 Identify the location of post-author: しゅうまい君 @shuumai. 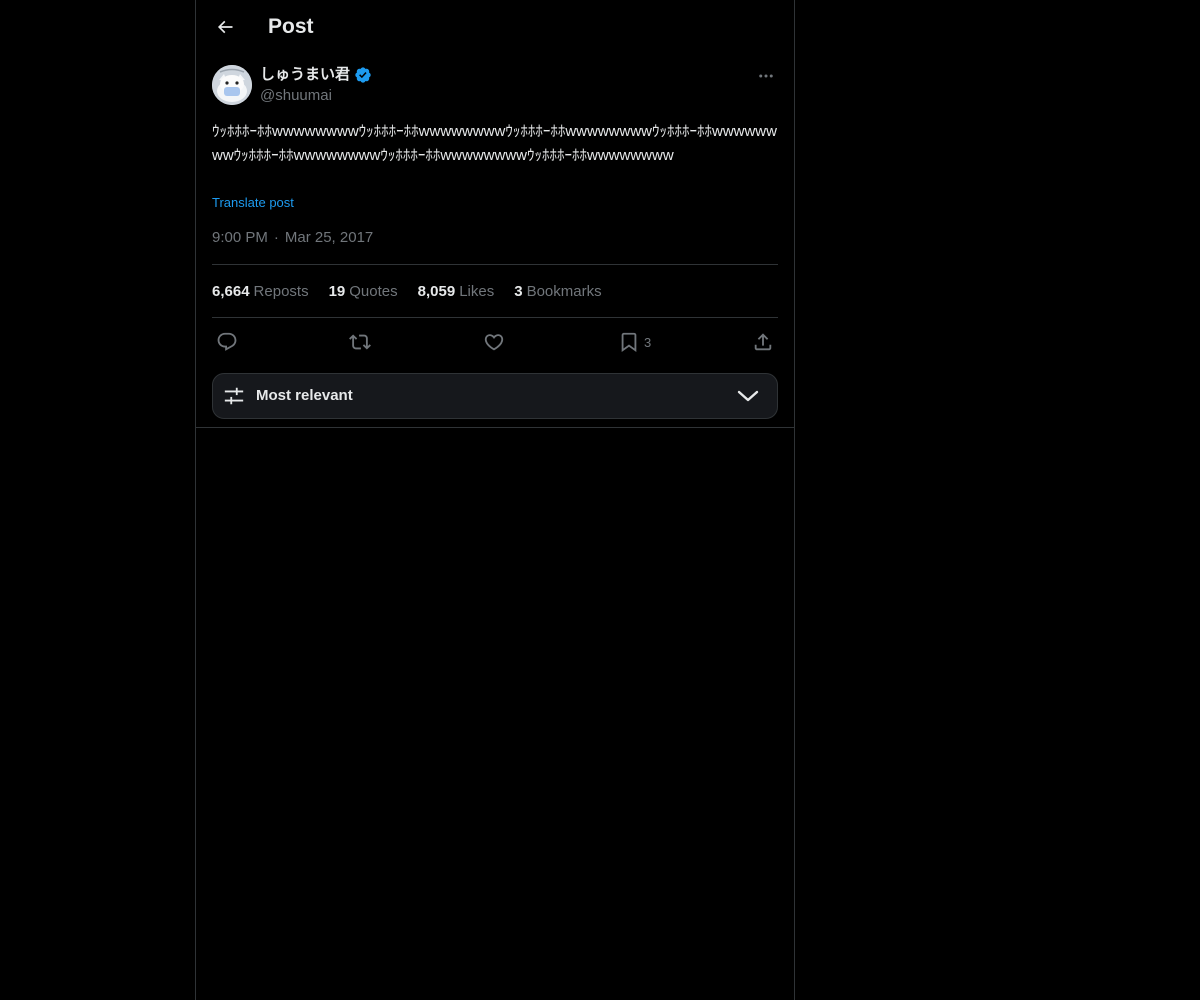
(495, 86).